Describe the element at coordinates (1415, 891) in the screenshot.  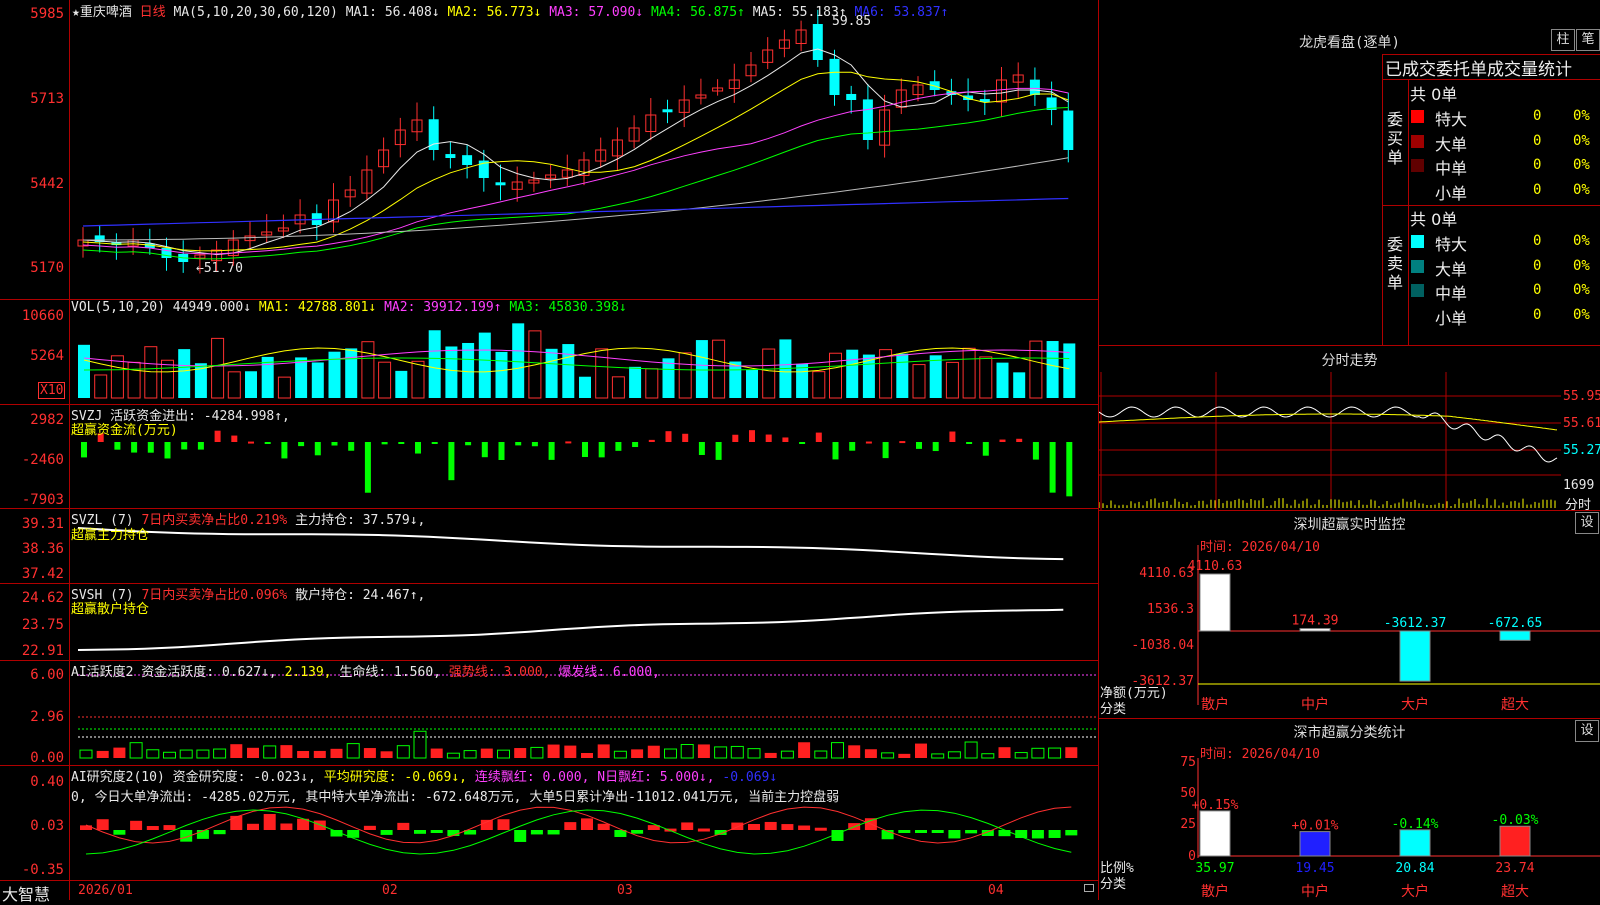
I see `classify-category: 大户` at that location.